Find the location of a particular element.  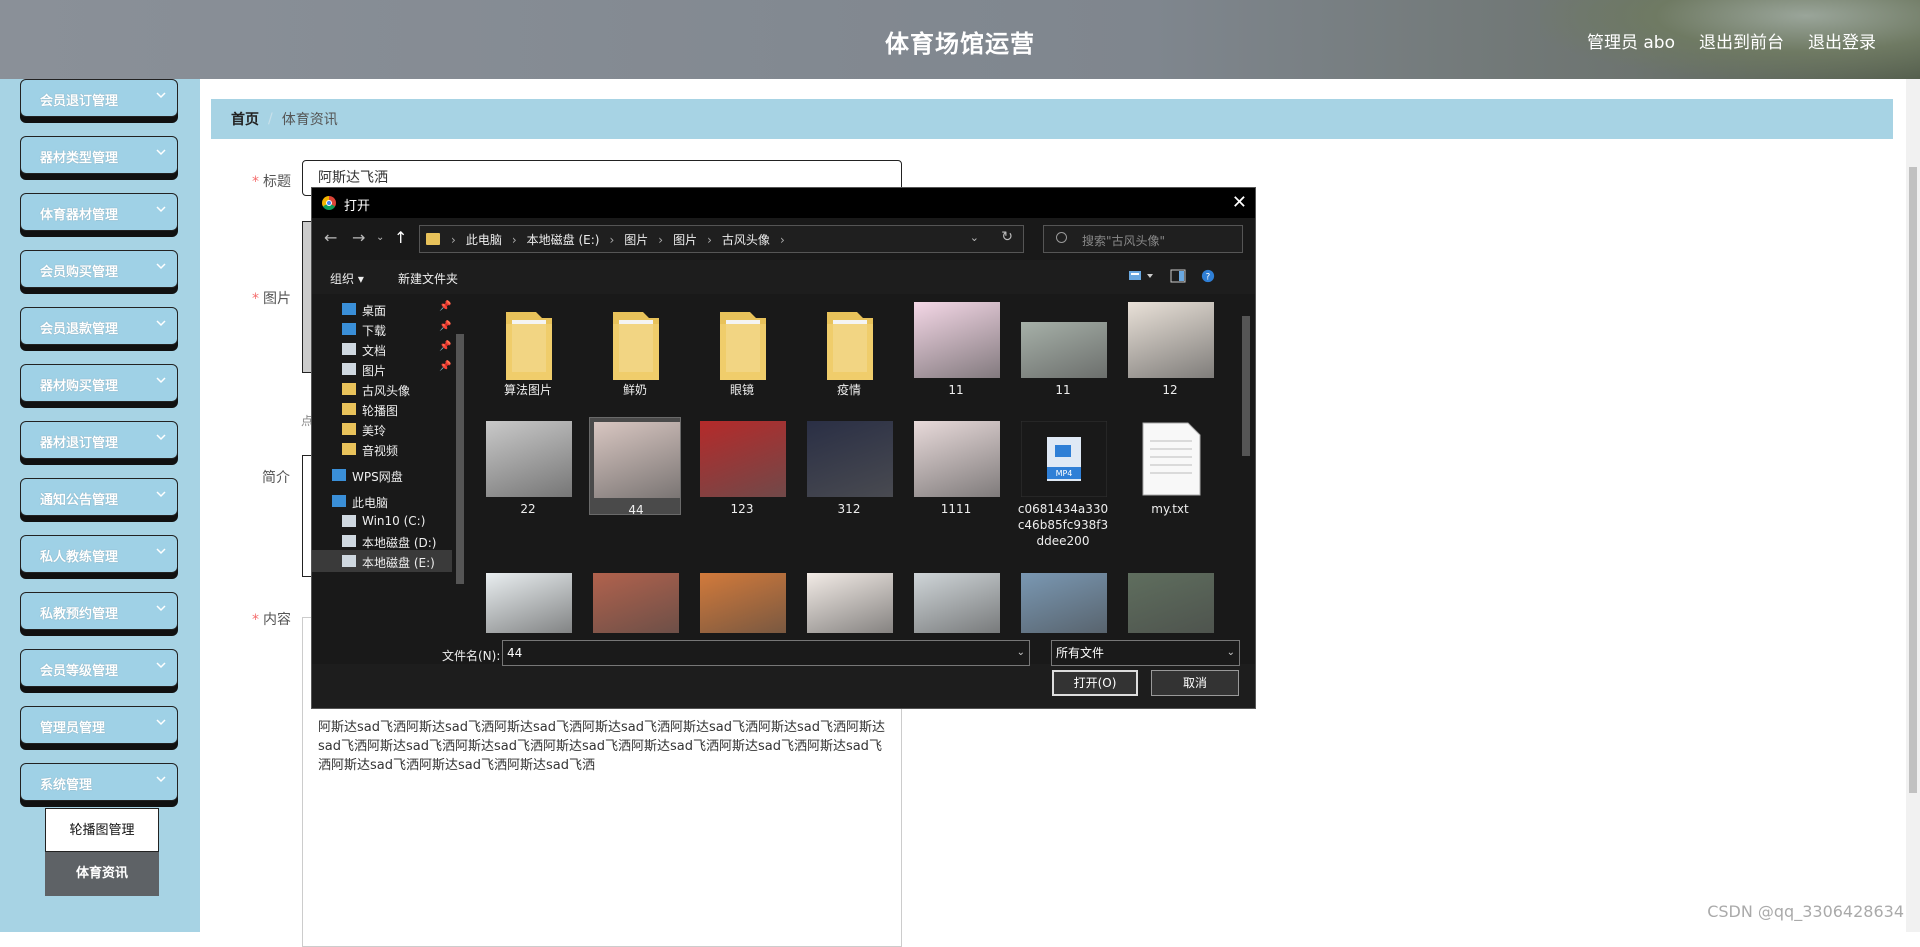

nav-item: 桌面 📌 is located at coordinates (382, 309).